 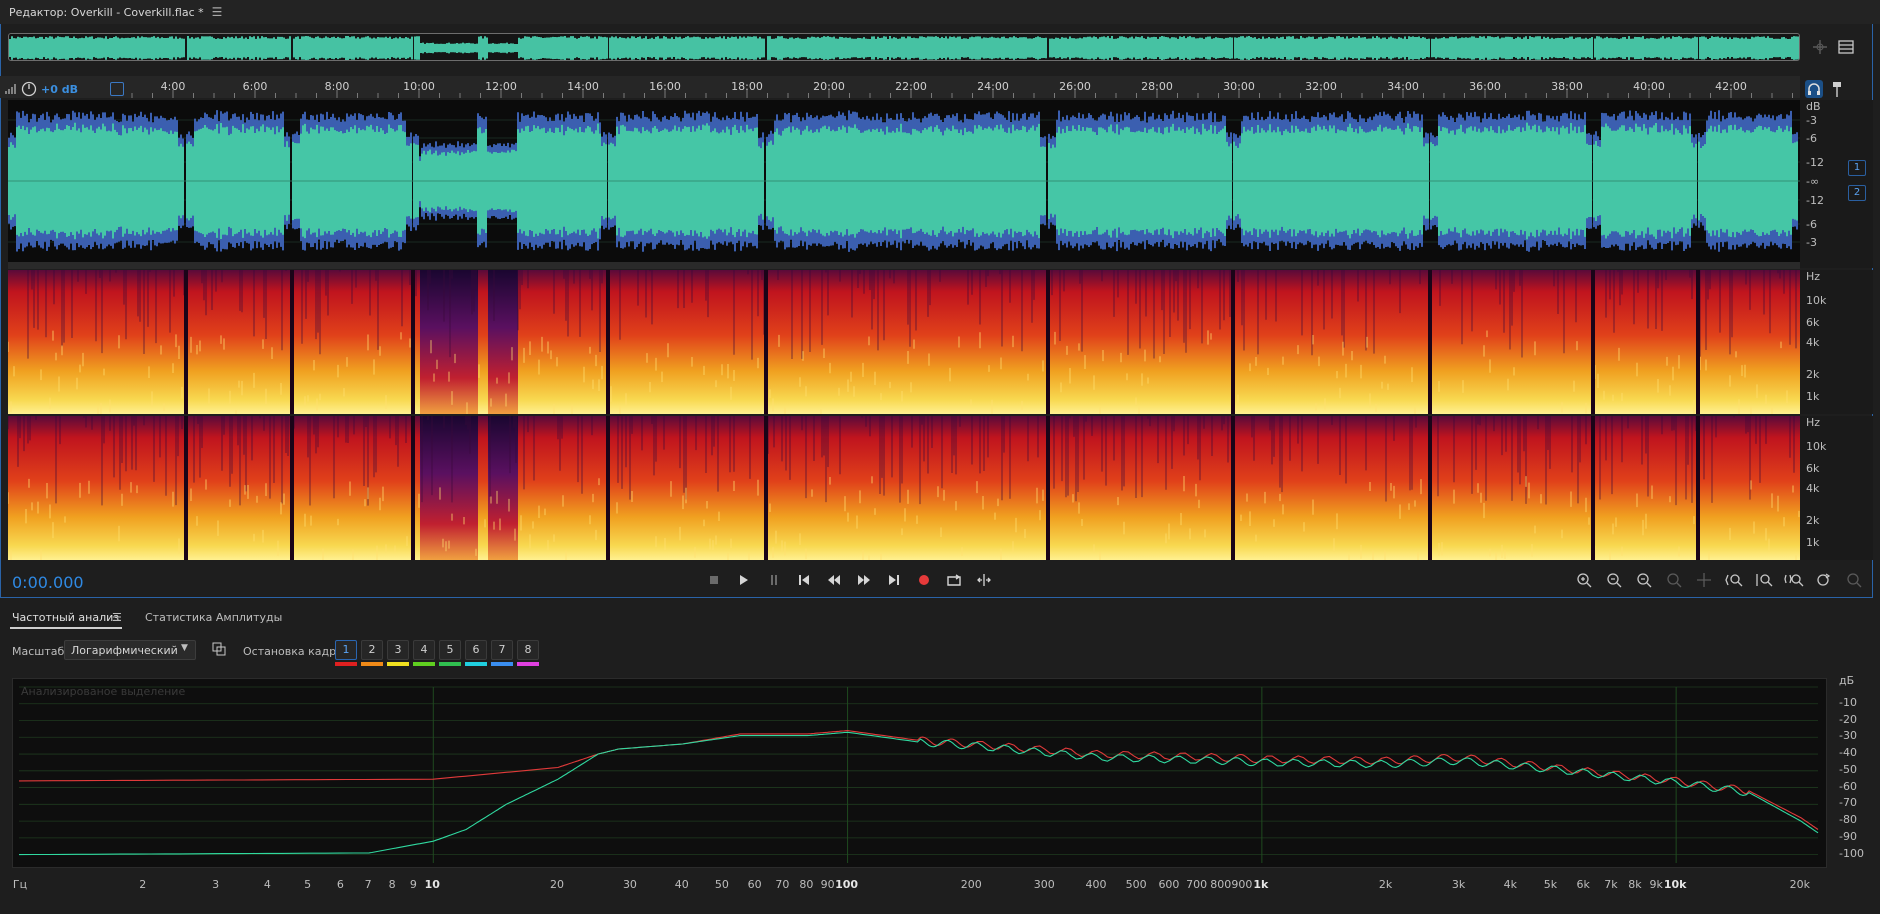 What do you see at coordinates (1837, 89) in the screenshot?
I see `marker-icon` at bounding box center [1837, 89].